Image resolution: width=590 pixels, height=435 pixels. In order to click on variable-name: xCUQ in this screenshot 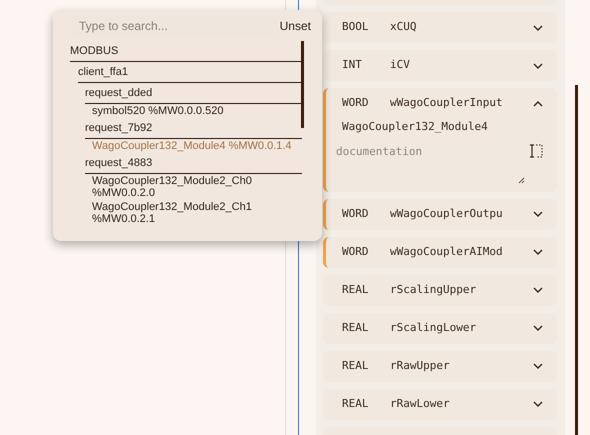, I will do `click(404, 27)`.